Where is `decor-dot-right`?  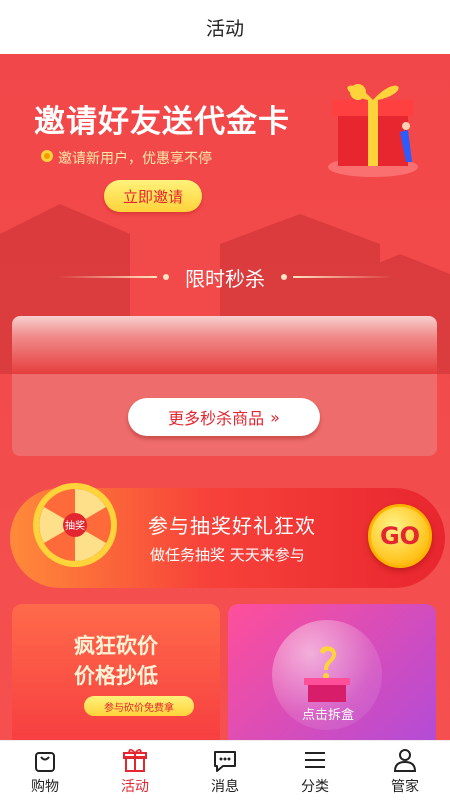
decor-dot-right is located at coordinates (284, 277).